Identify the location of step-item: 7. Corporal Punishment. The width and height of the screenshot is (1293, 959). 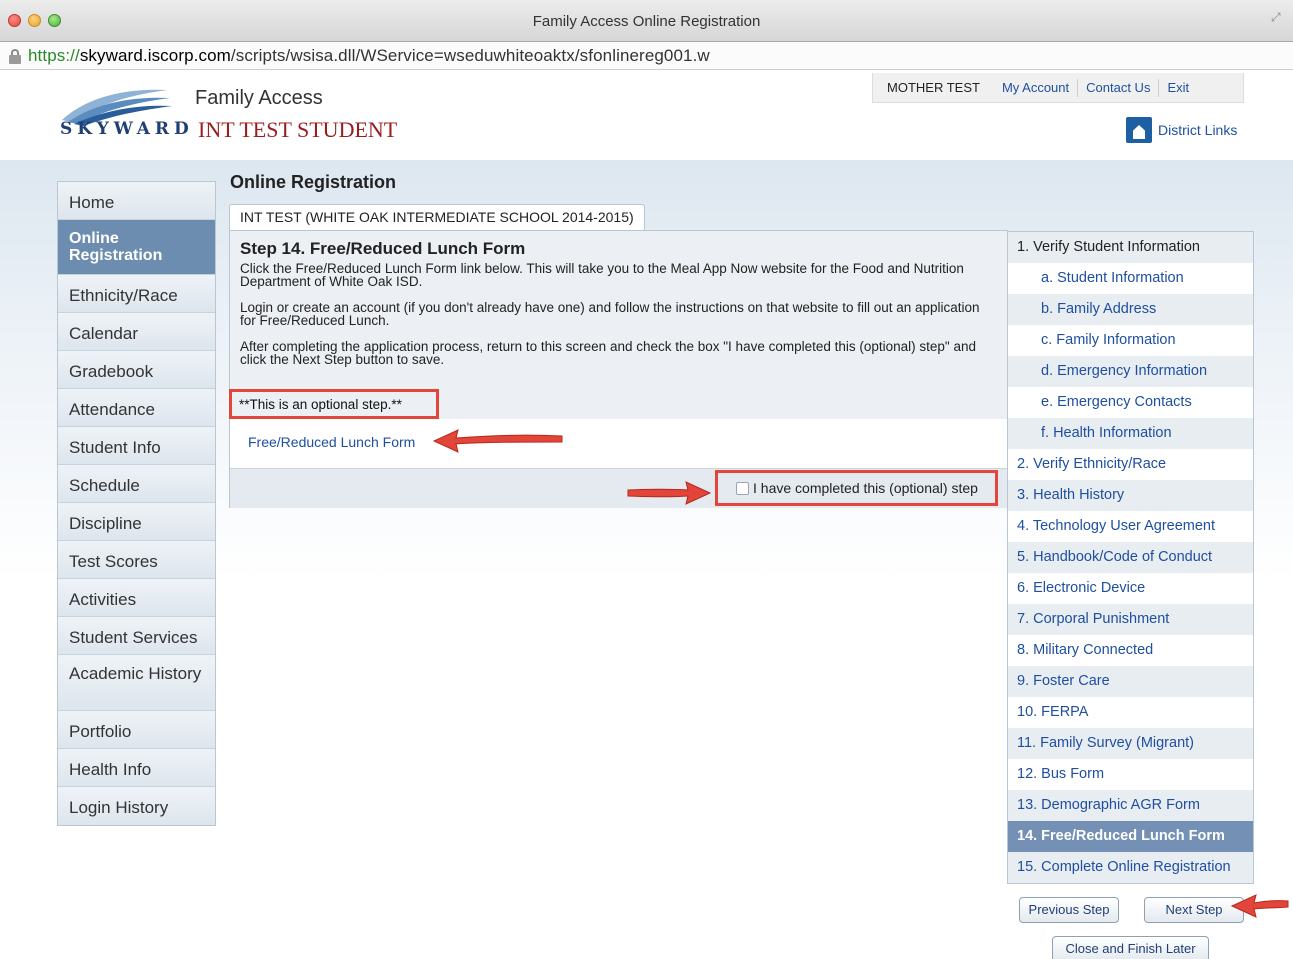
(1130, 619).